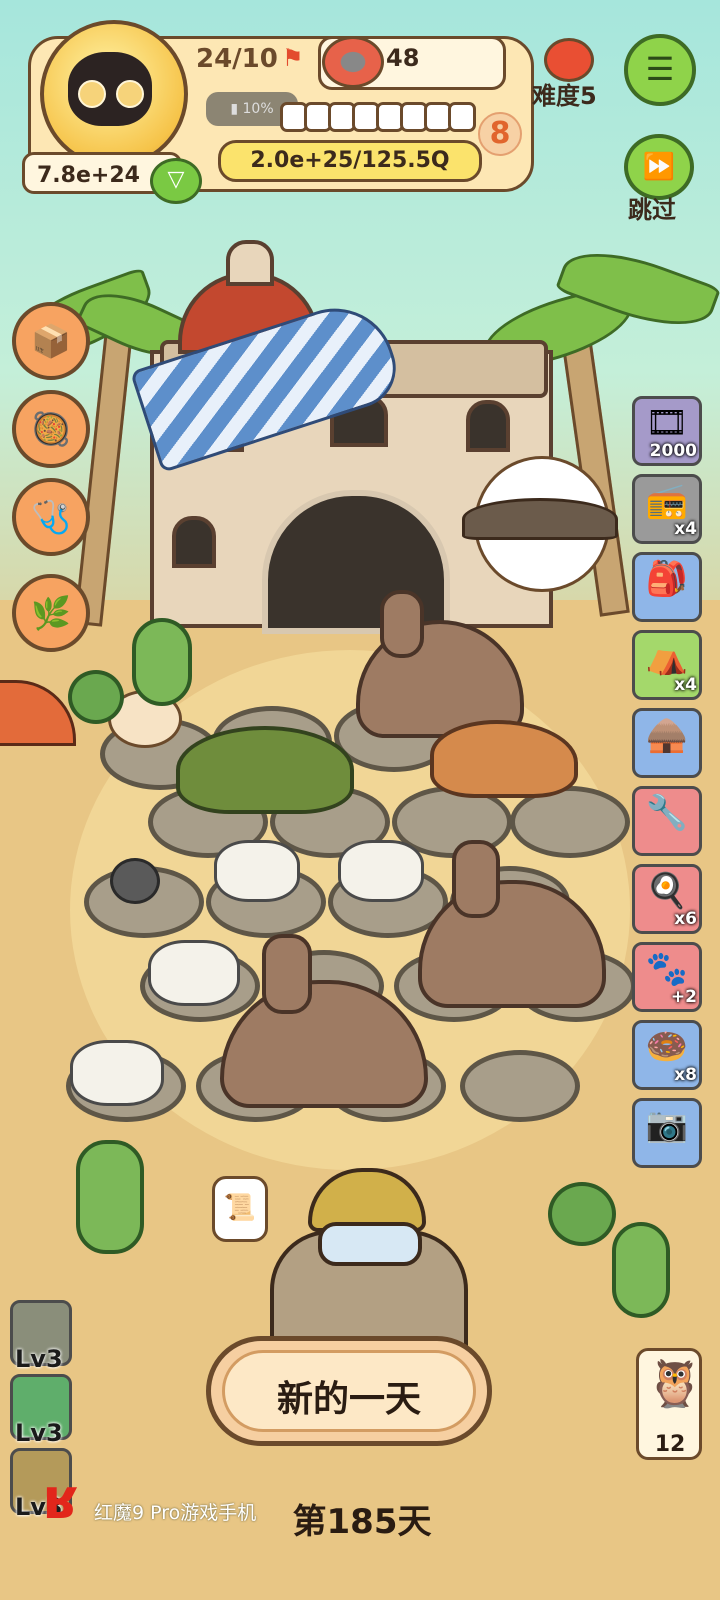 The image size is (720, 1600). I want to click on donut-icon: 🍩, so click(667, 1047).